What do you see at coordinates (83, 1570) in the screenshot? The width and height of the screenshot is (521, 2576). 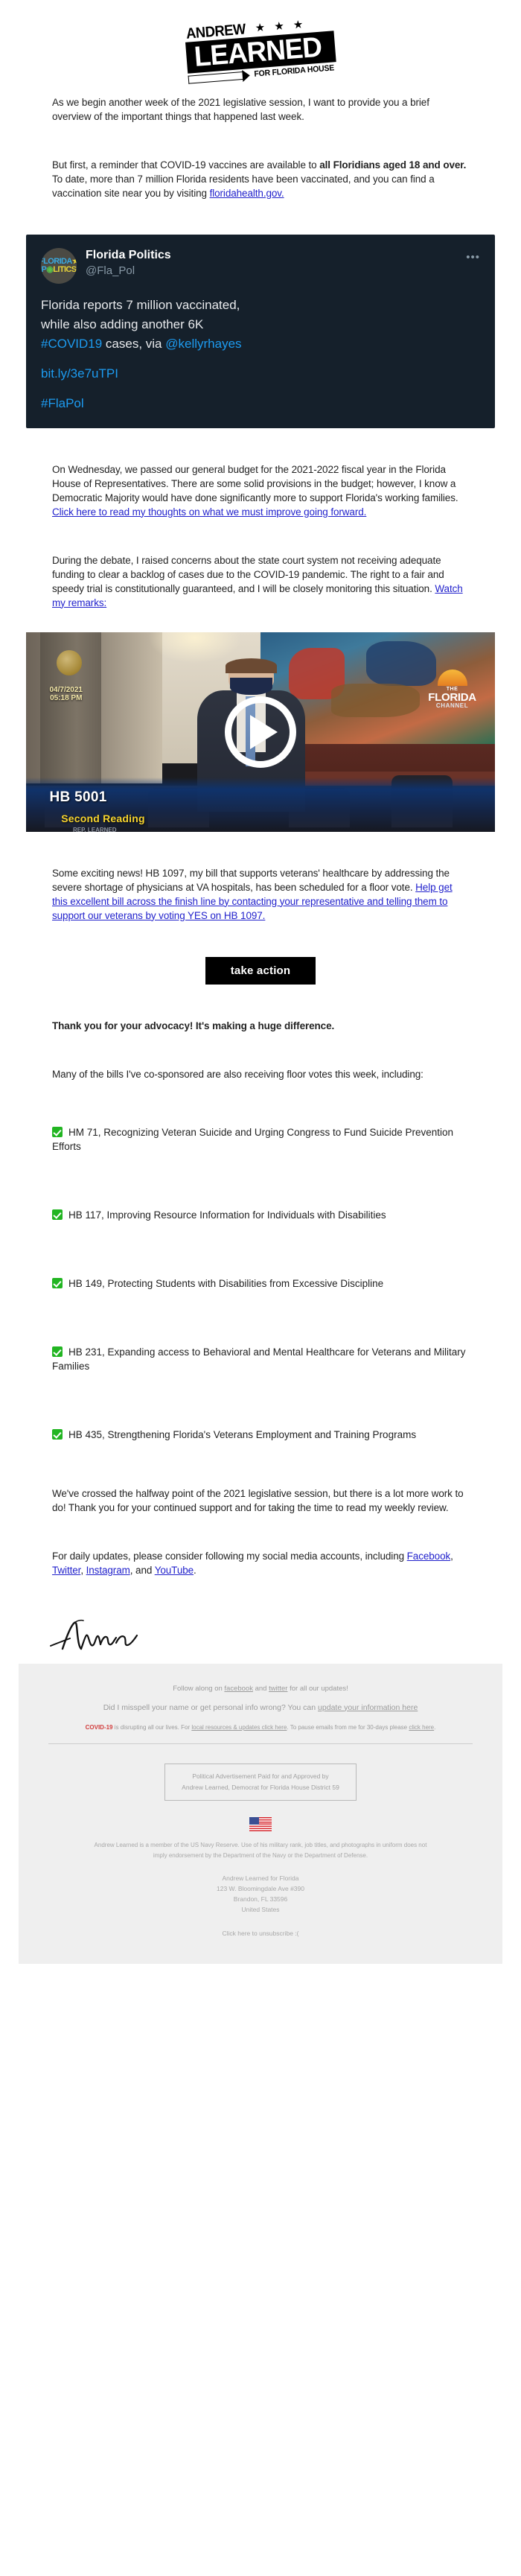 I see `social-sep-2: ,` at bounding box center [83, 1570].